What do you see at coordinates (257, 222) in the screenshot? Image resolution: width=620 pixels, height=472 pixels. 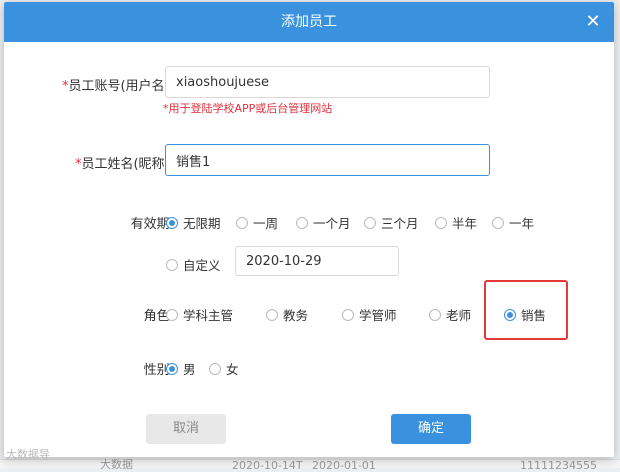 I see `validity-option-week: 一周` at bounding box center [257, 222].